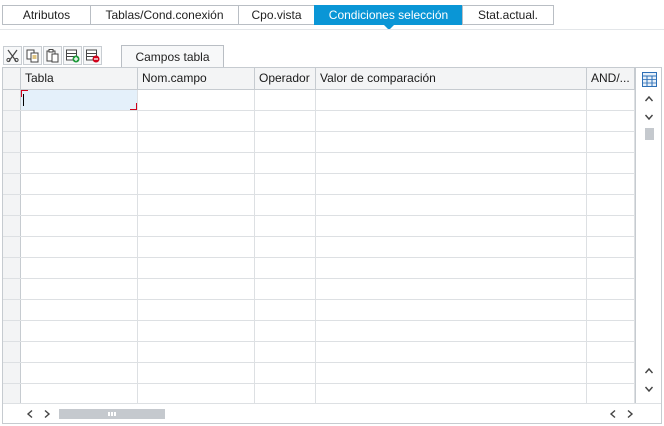  I want to click on chevron-up-icon, so click(649, 371).